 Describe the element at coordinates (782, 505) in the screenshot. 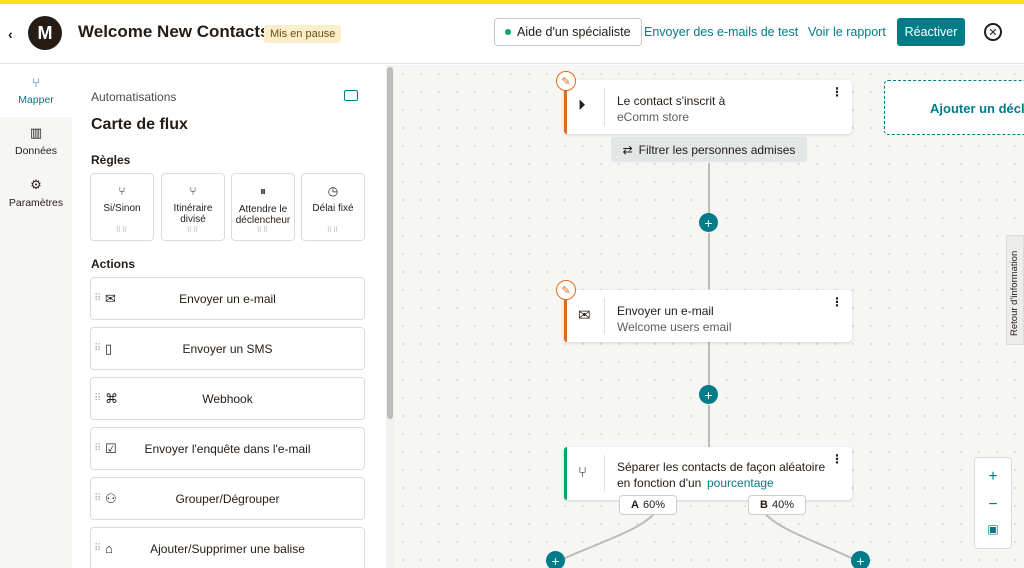

I see `branch-percent: 40%` at that location.